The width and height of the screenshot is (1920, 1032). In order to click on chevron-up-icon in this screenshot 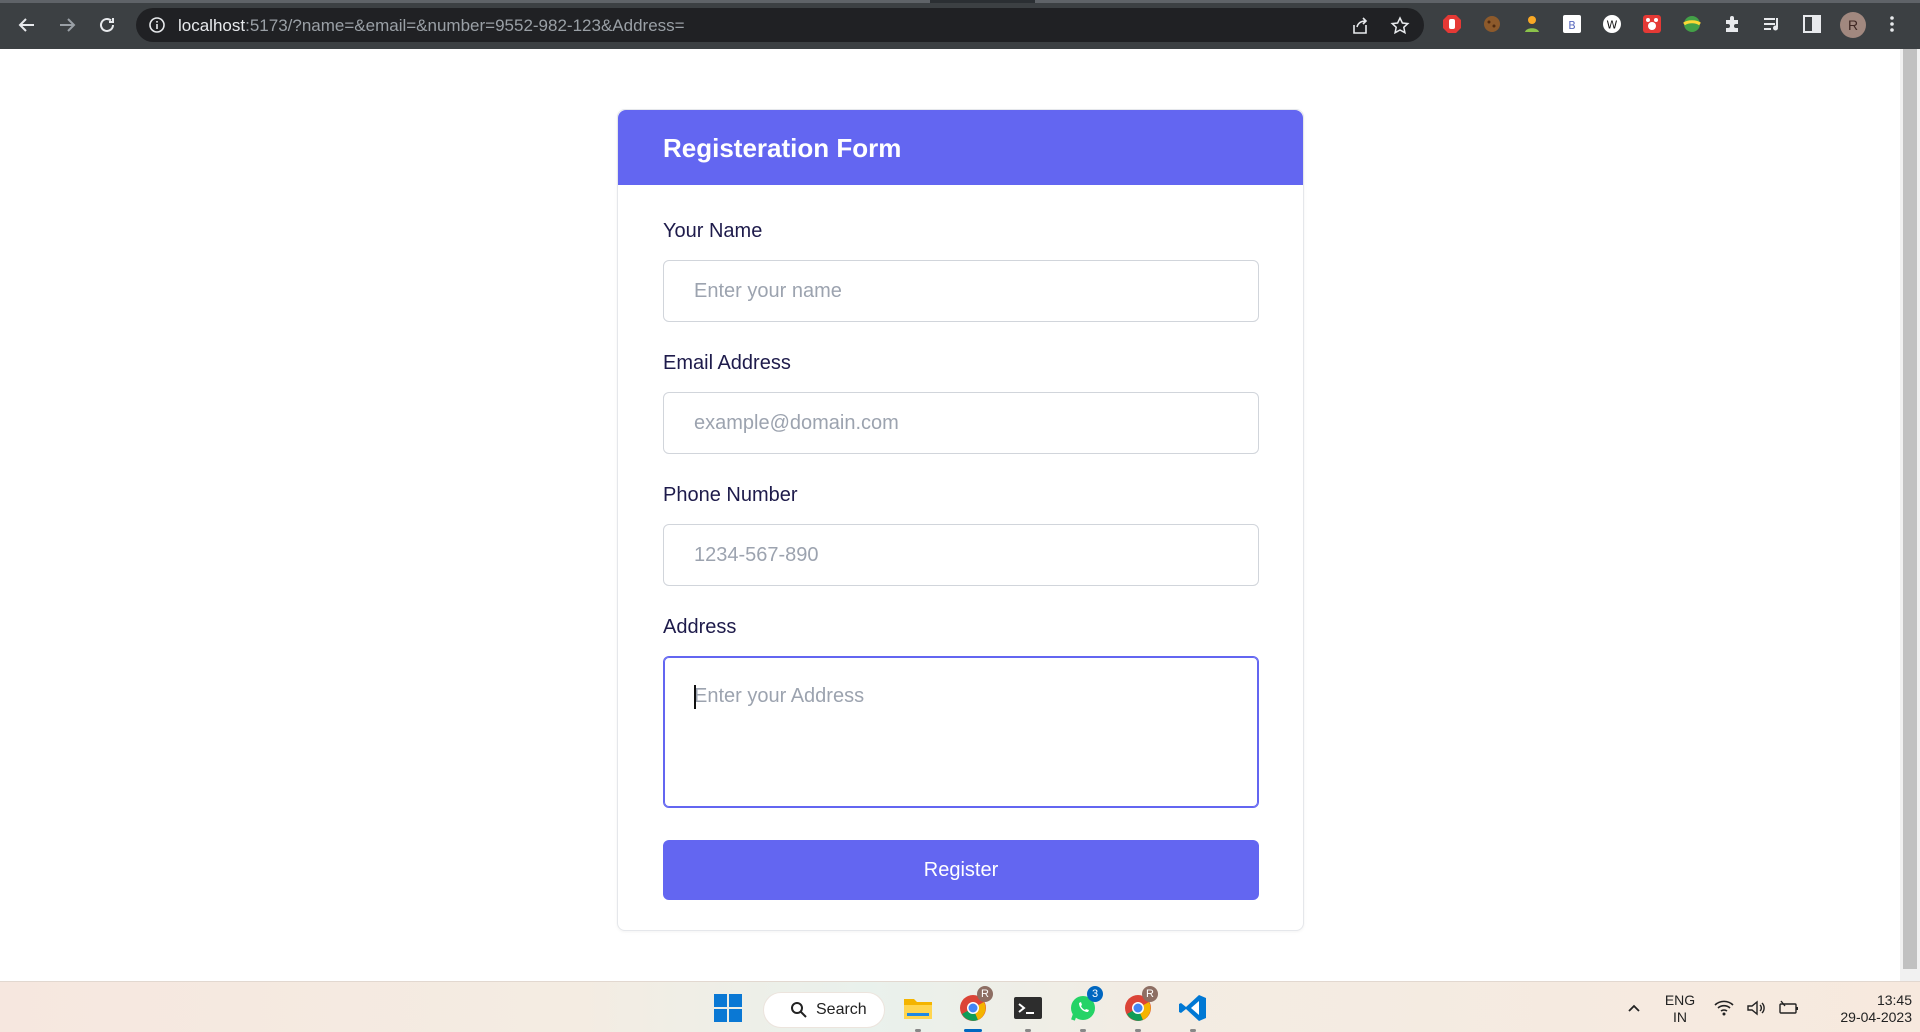, I will do `click(1634, 1008)`.